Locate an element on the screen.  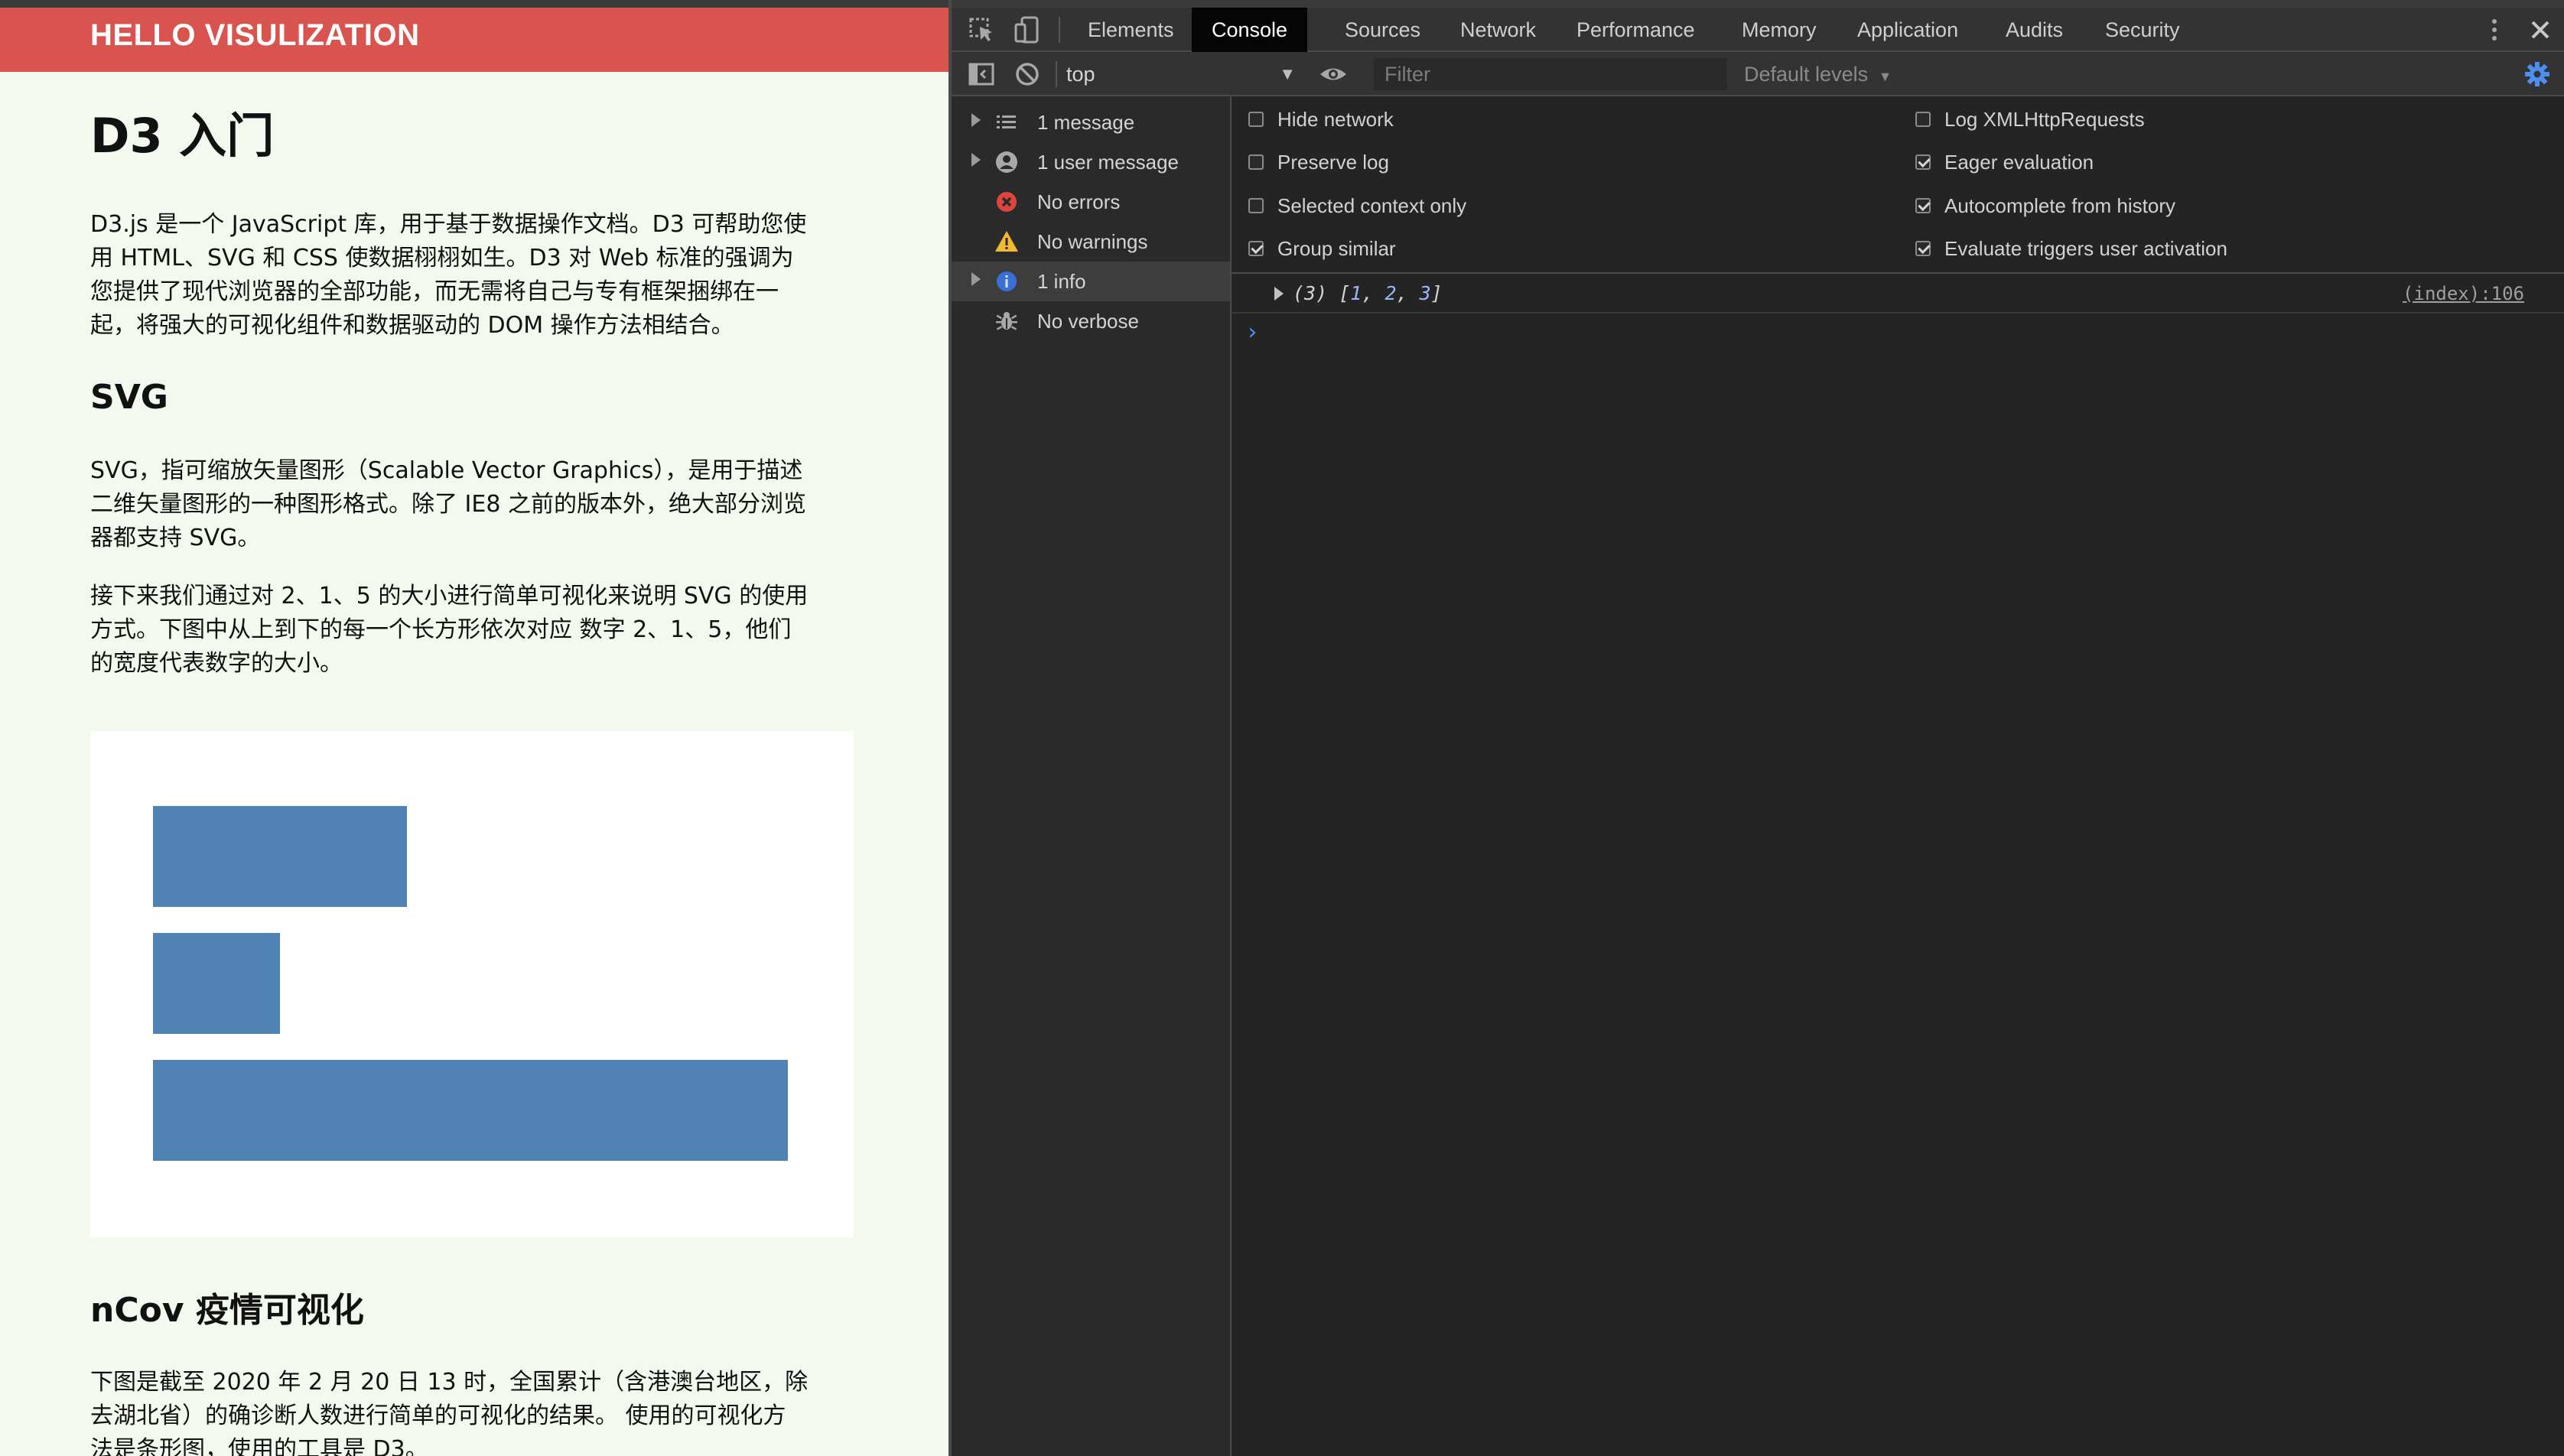
console-toolbar: top ▼ Default levels ▼ is located at coordinates (1758, 74).